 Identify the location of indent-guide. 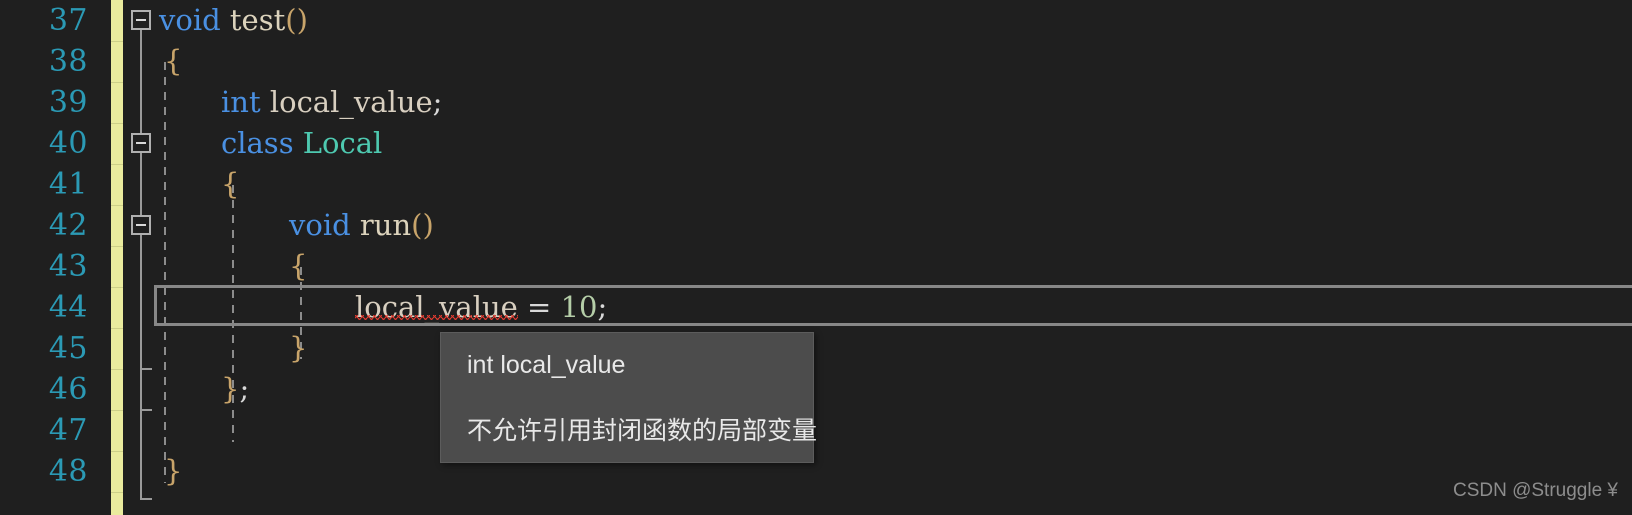
(165, 272).